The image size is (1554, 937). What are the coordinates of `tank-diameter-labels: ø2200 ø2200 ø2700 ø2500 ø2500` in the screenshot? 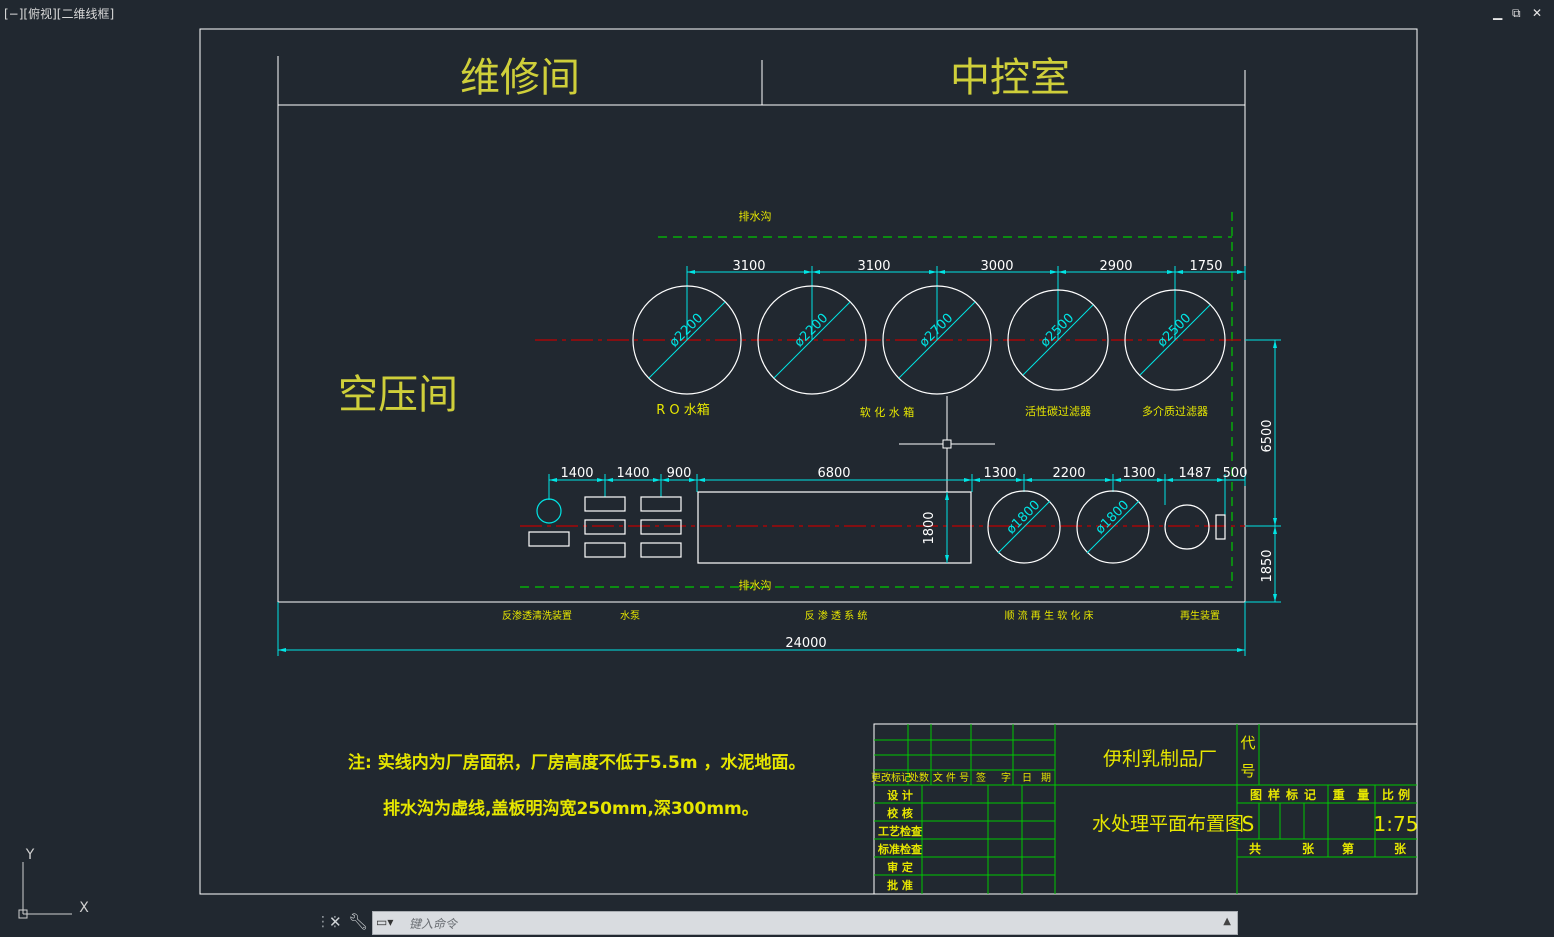 It's located at (931, 331).